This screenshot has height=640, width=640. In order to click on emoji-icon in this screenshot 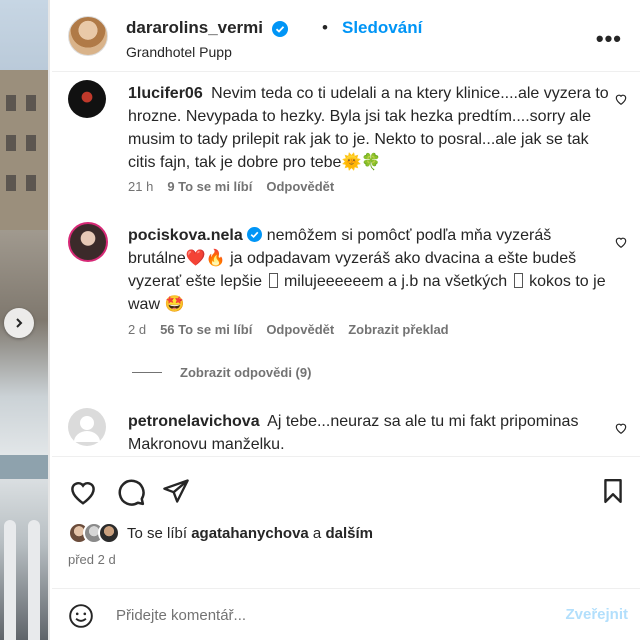, I will do `click(81, 616)`.